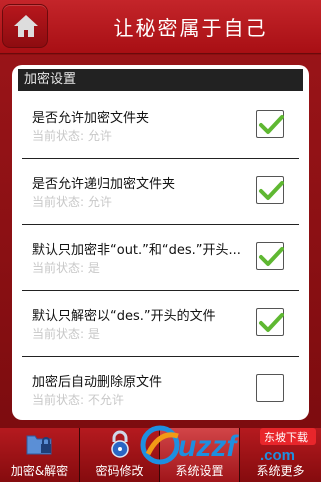 The height and width of the screenshot is (482, 321). I want to click on home-button, so click(25, 26).